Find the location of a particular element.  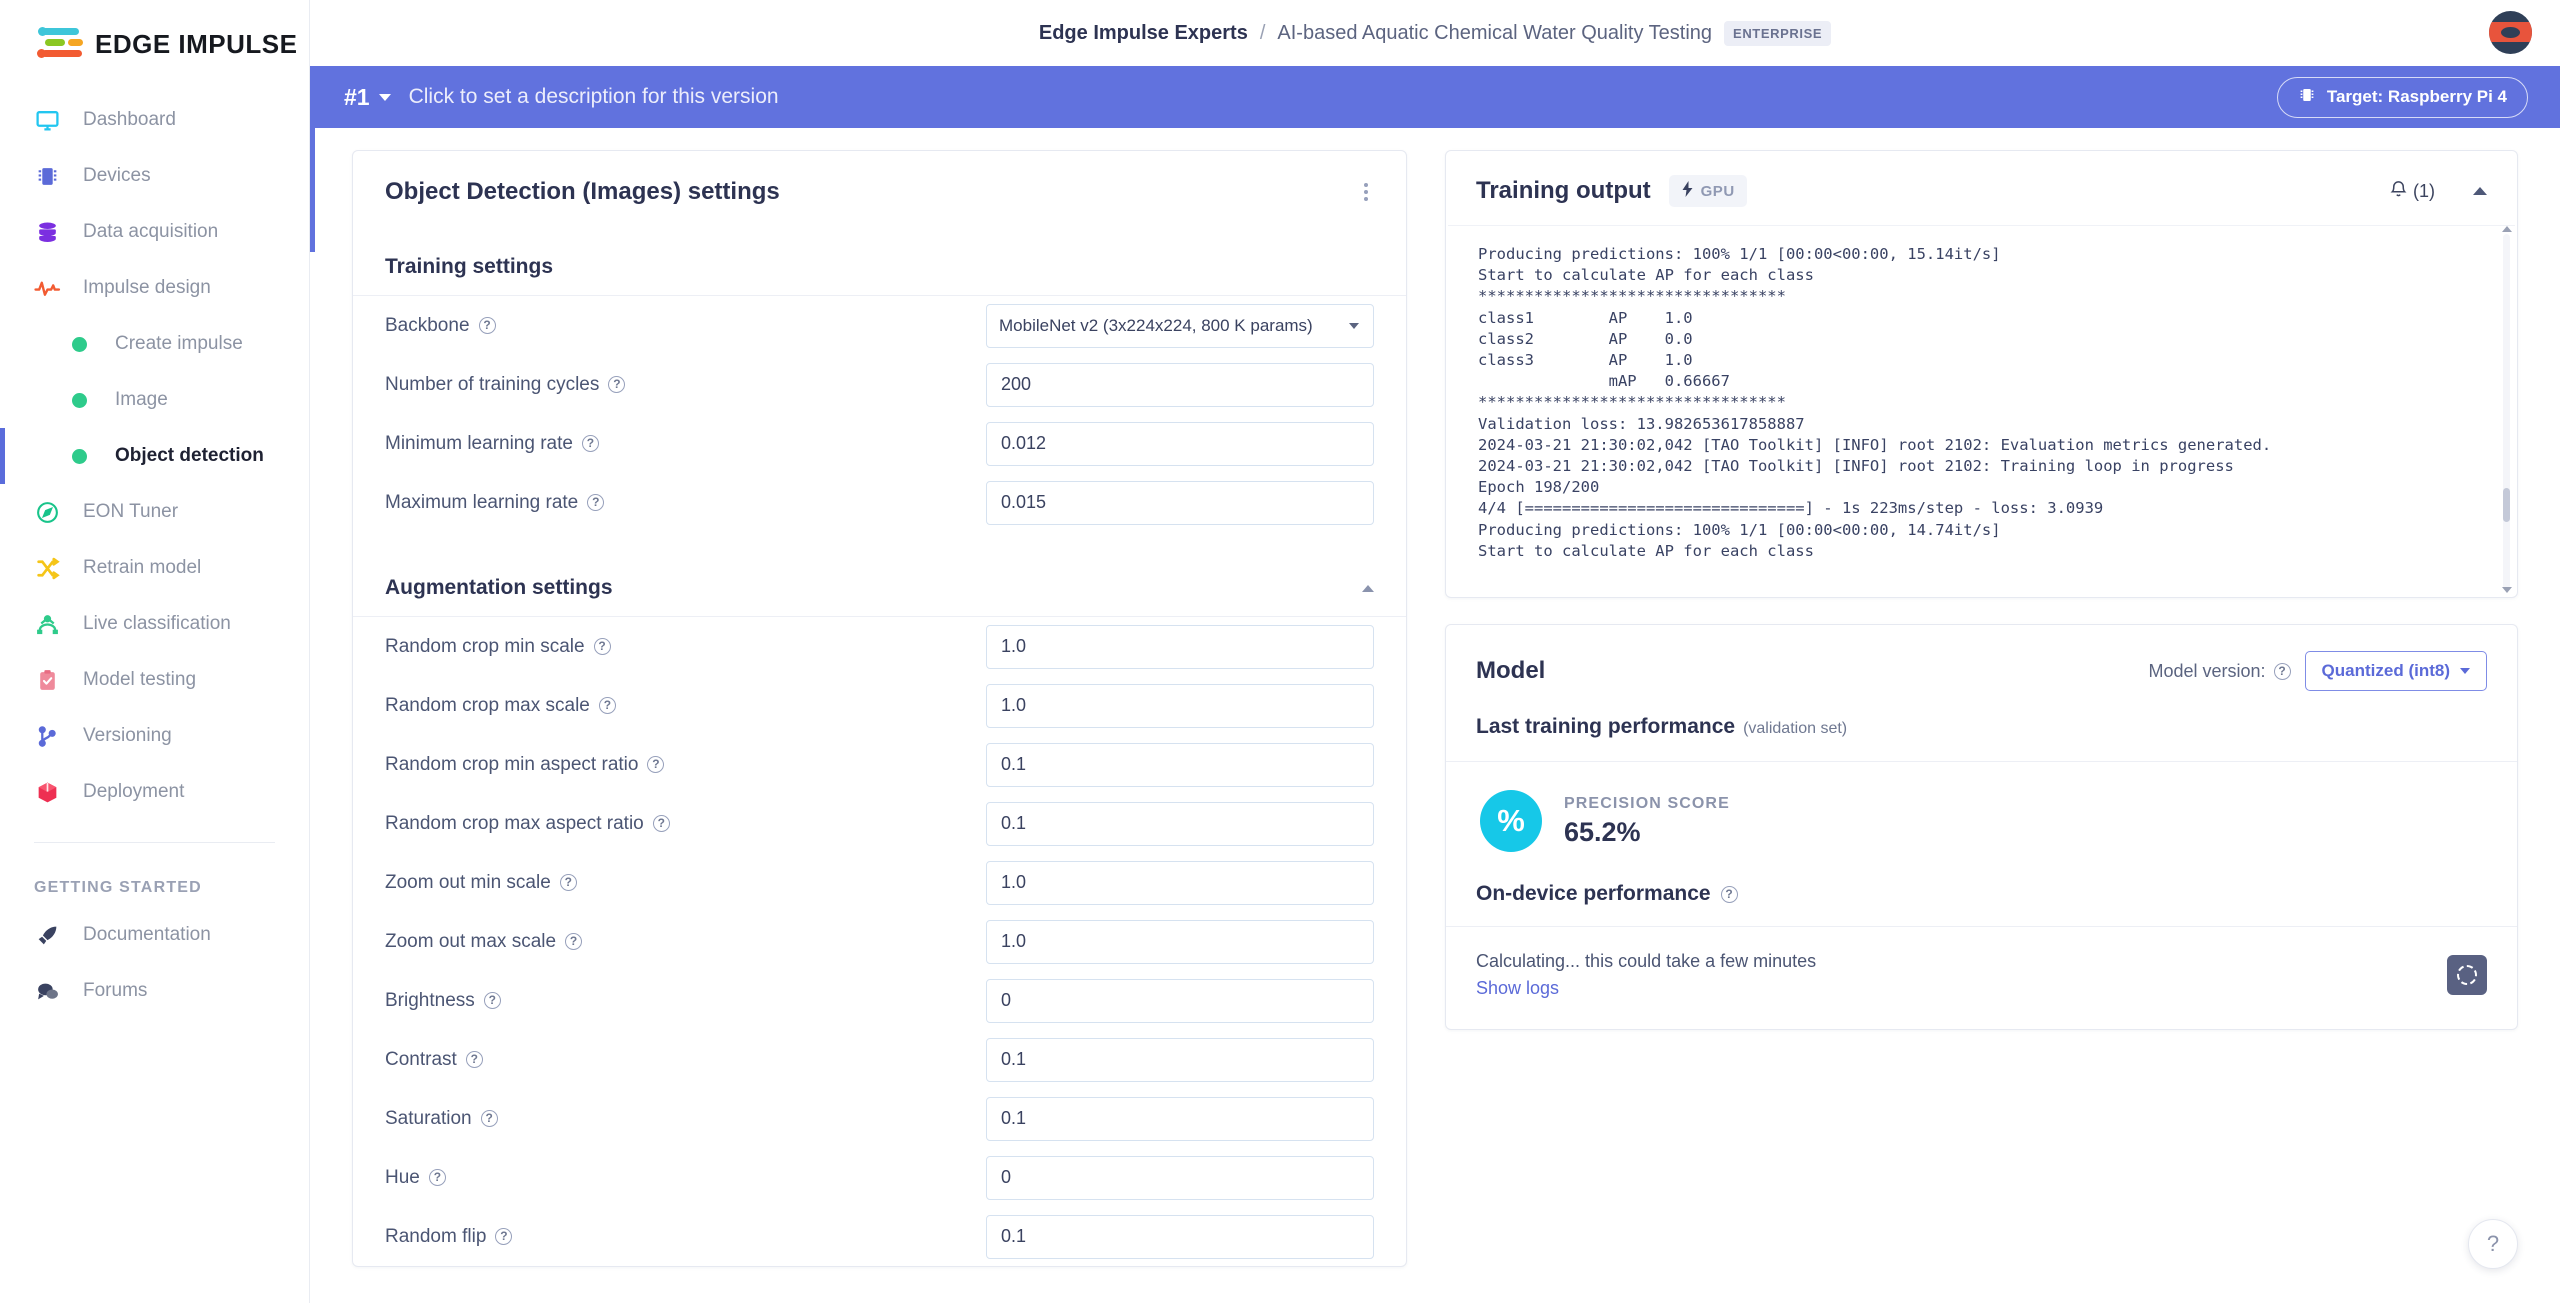

sidebar-item-data-acquisition: Data acquisition is located at coordinates (154, 232).